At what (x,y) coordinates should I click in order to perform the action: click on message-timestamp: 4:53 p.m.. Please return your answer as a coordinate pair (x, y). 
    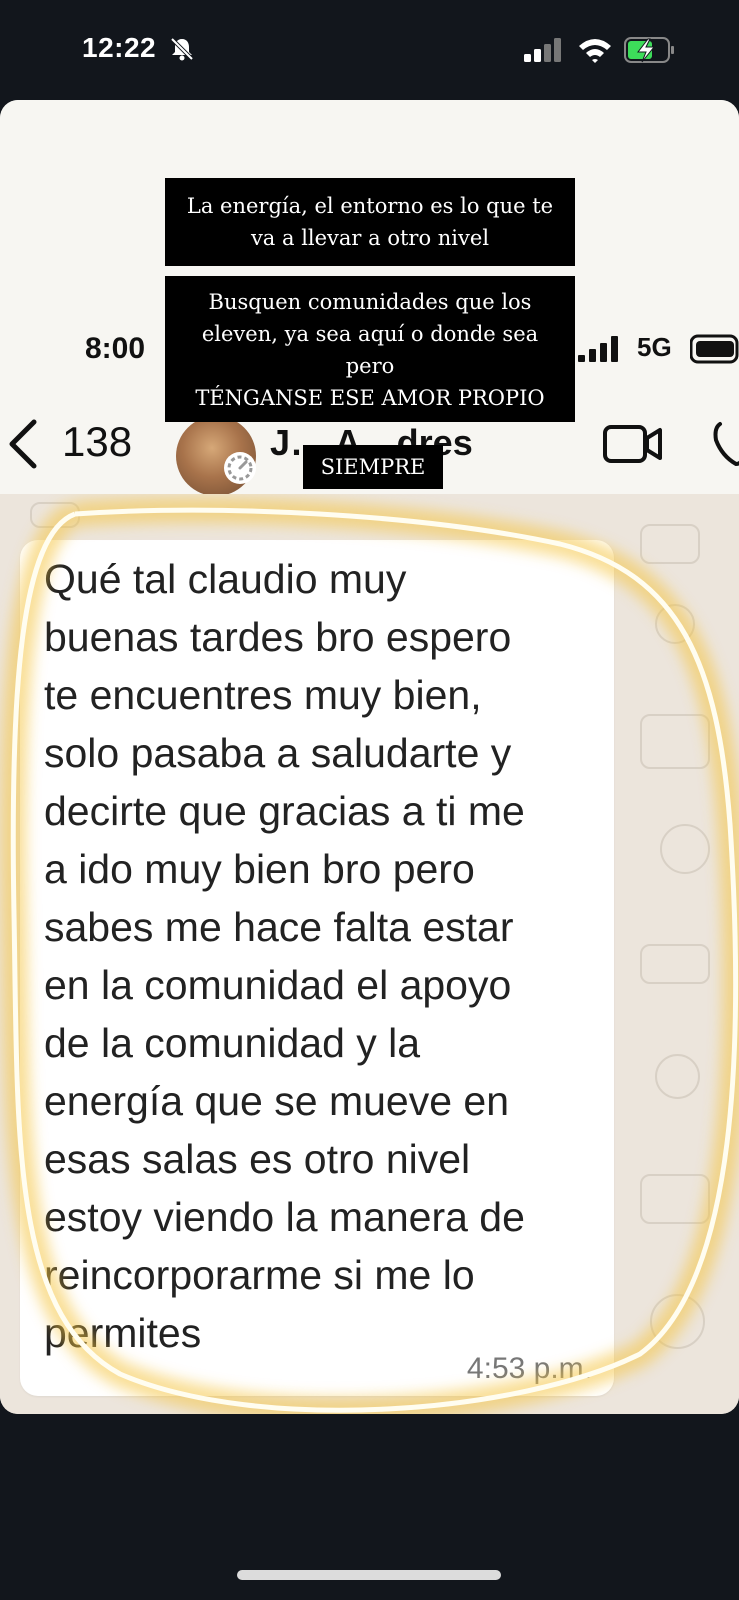
    Looking at the image, I should click on (529, 1368).